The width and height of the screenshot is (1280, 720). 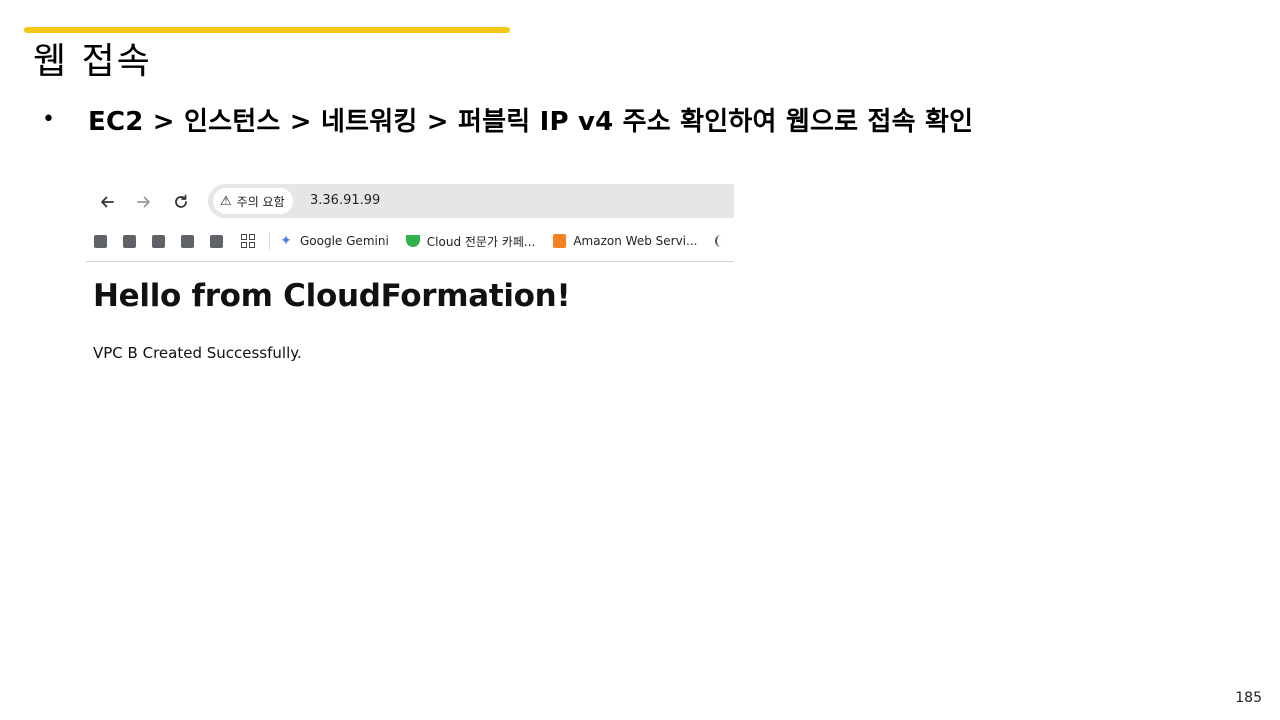 I want to click on page-body-text: VPC B Created Successfully., so click(x=197, y=353).